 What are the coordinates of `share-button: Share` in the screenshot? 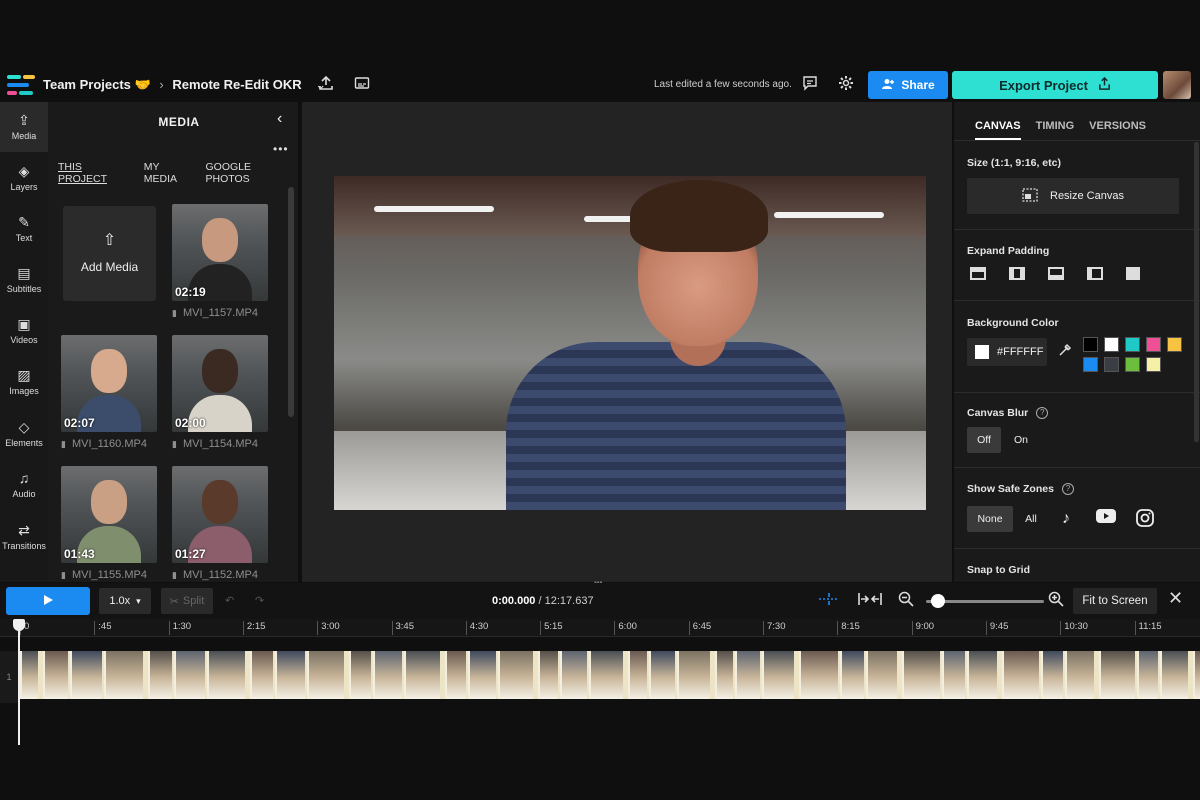 It's located at (908, 85).